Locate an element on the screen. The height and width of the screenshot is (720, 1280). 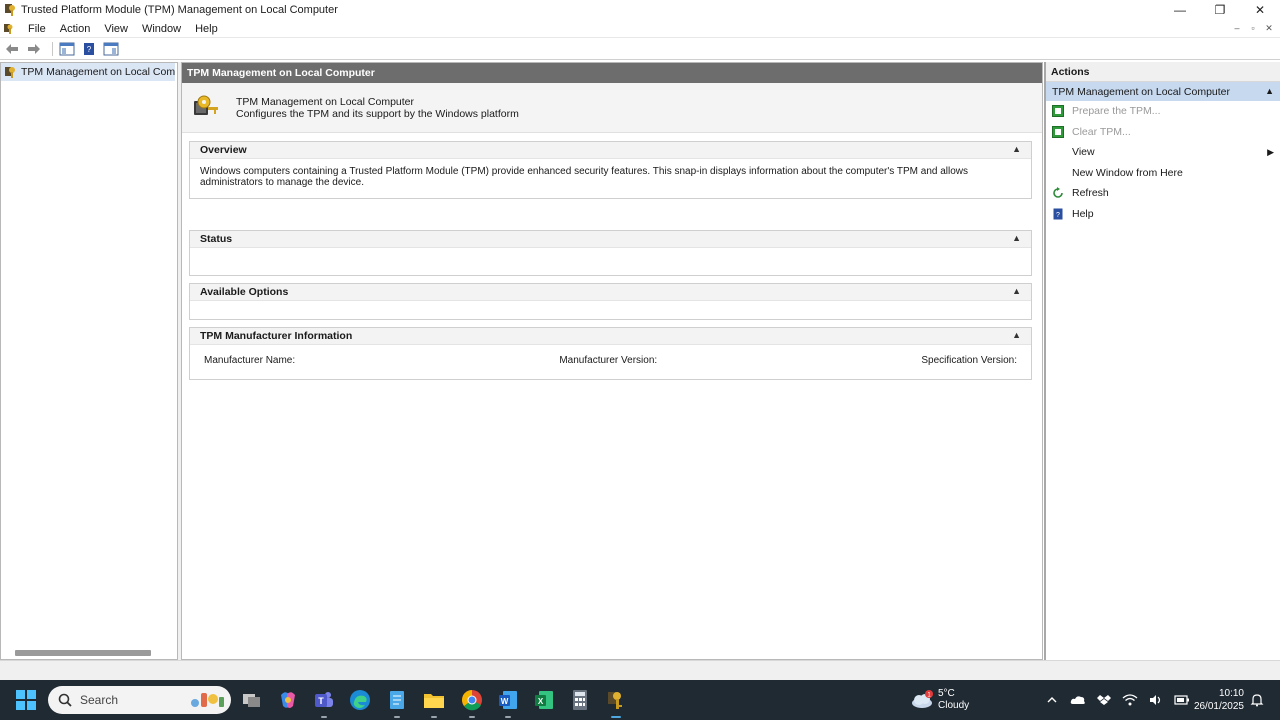
dropbox-icon is located at coordinates (1104, 700).